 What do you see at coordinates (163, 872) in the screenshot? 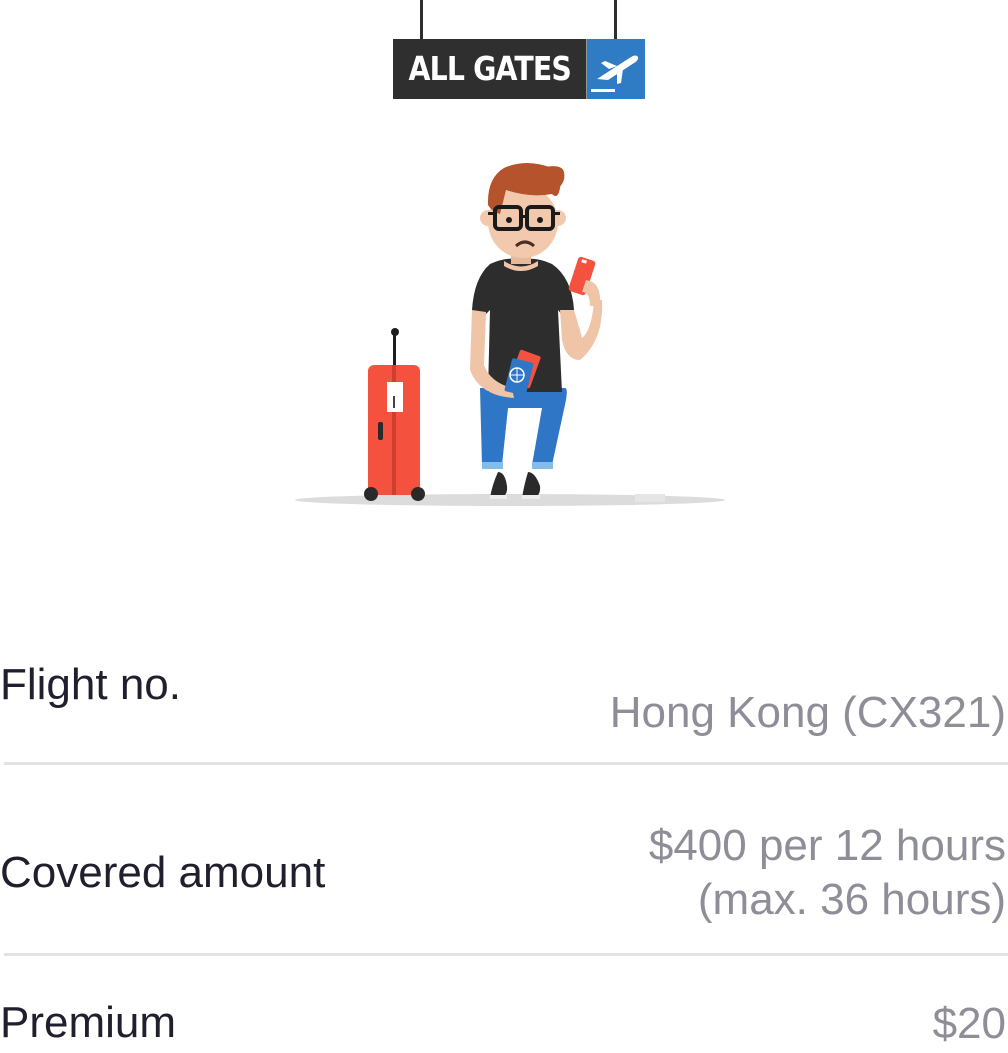
I see `covered-amount-label: Covered amount` at bounding box center [163, 872].